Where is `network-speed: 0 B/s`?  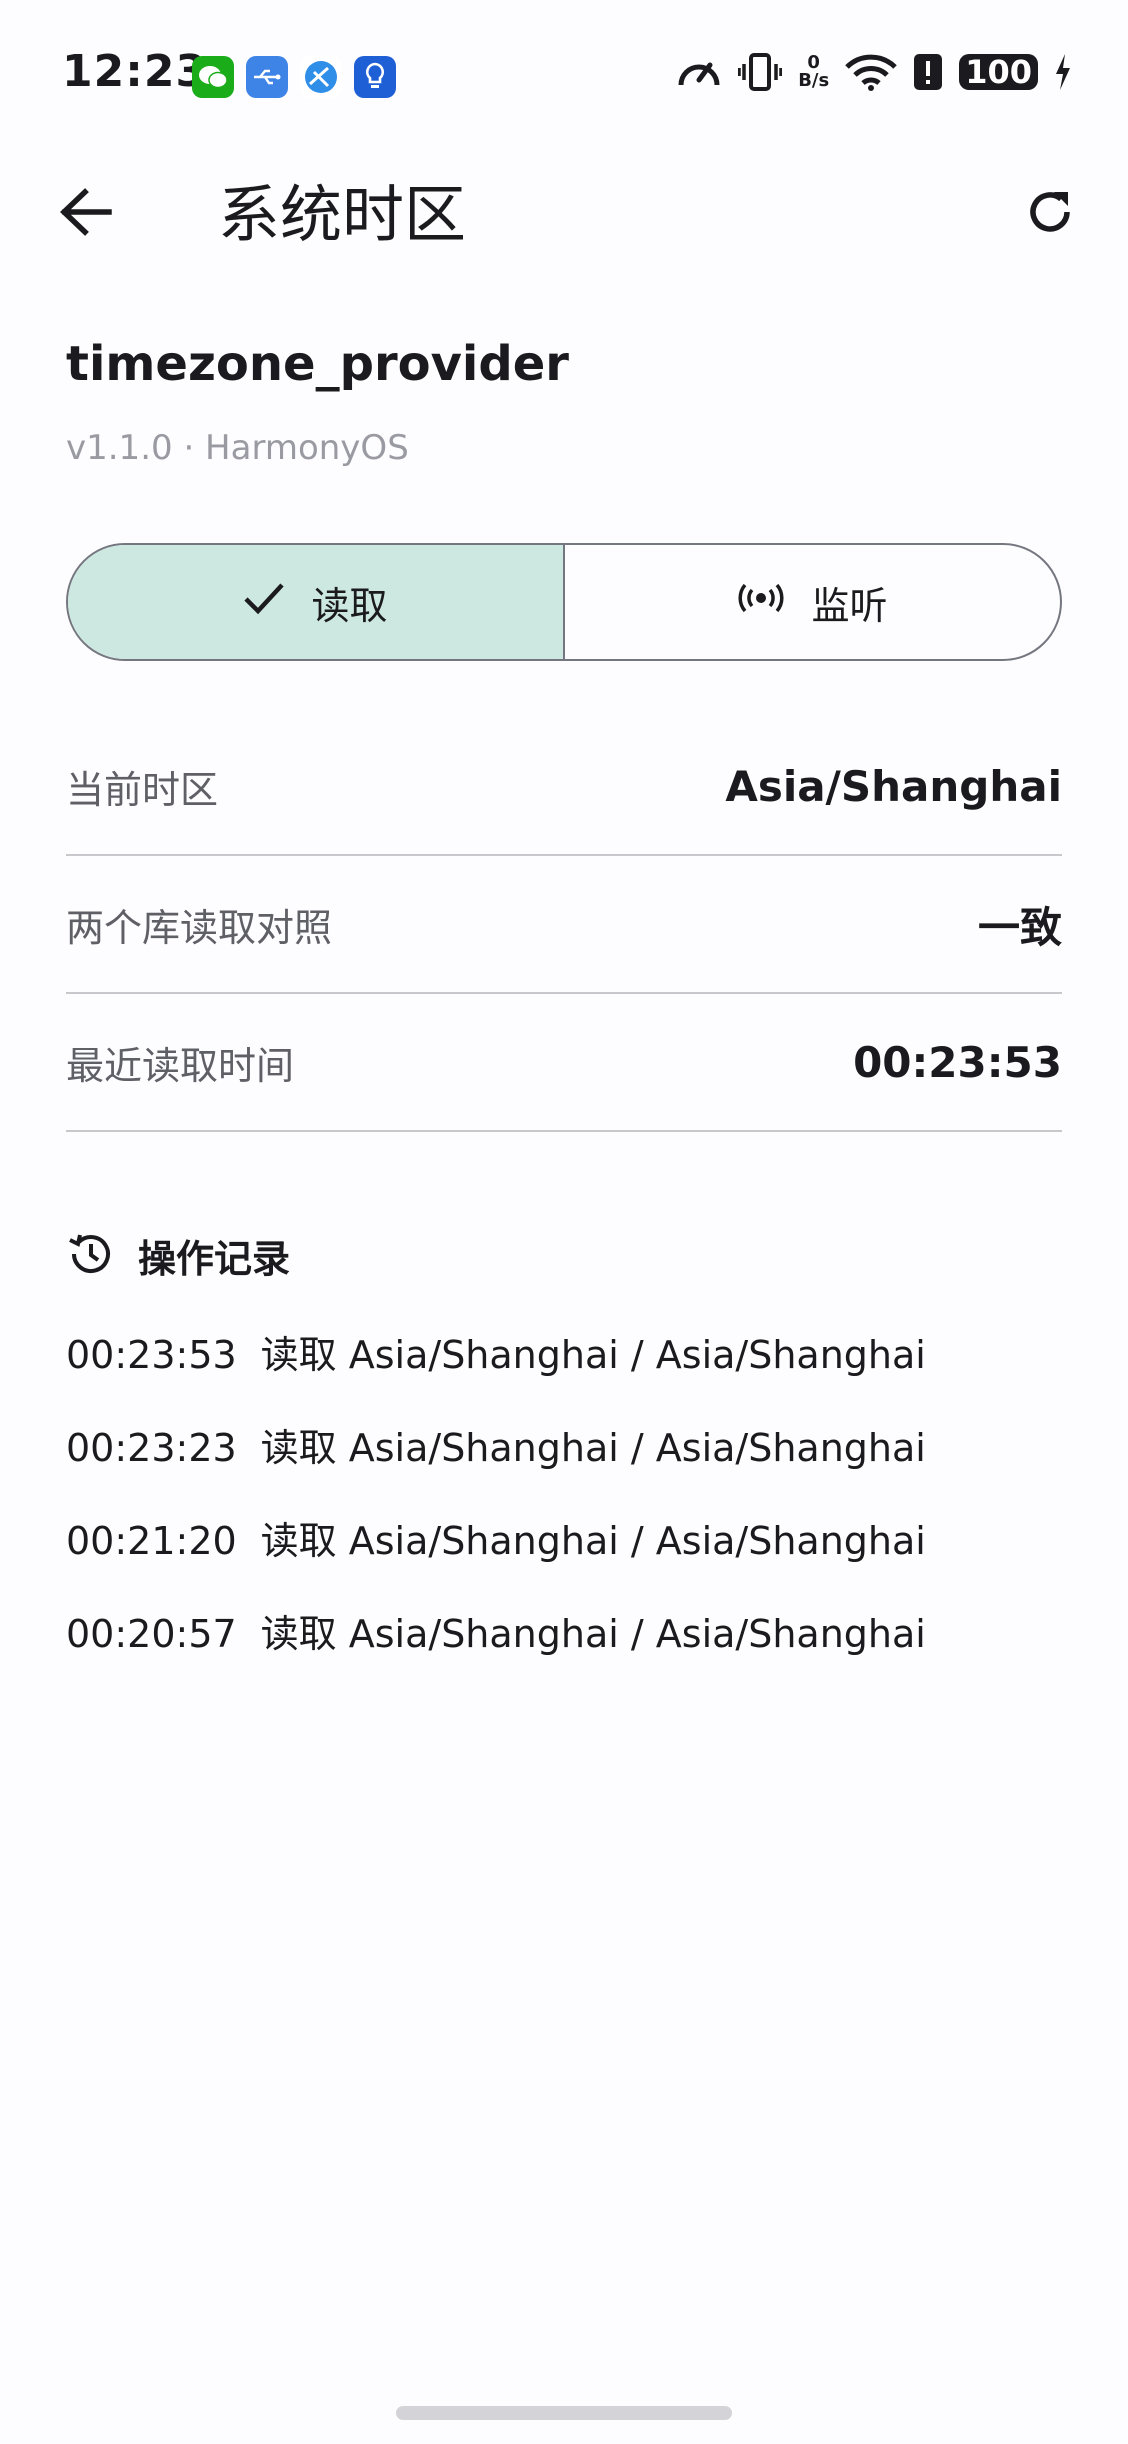
network-speed: 0 B/s is located at coordinates (813, 72).